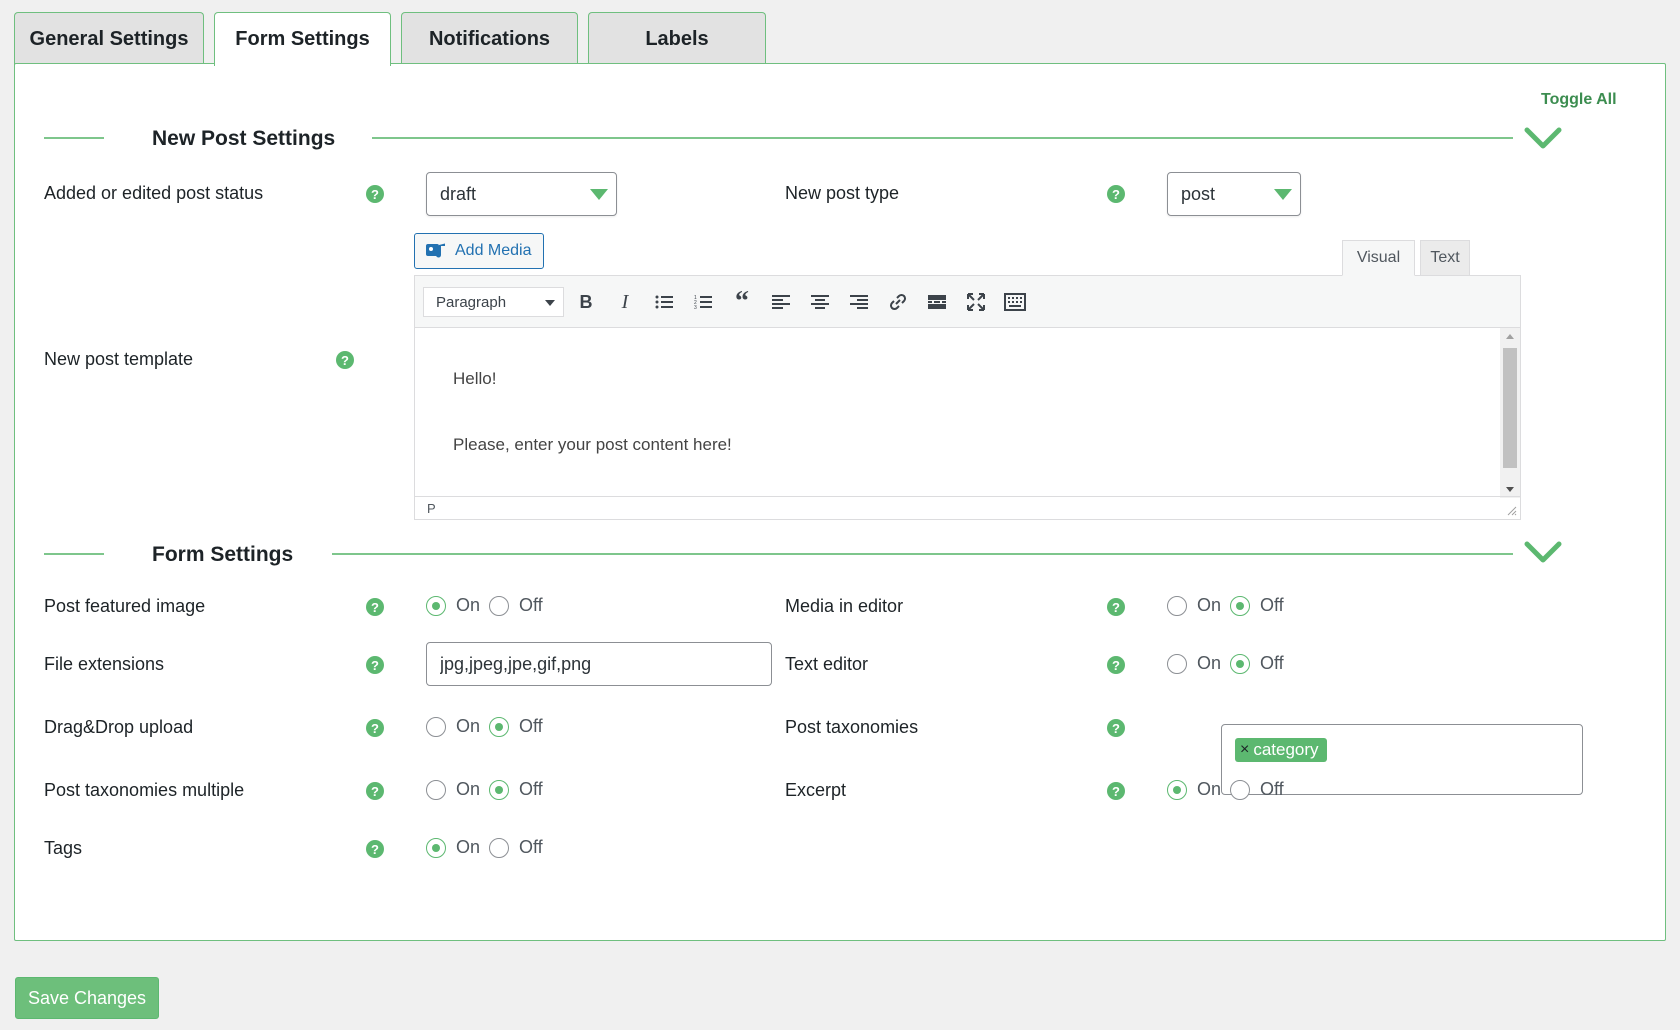  I want to click on paragraph-format-select: Paragraph, so click(493, 302).